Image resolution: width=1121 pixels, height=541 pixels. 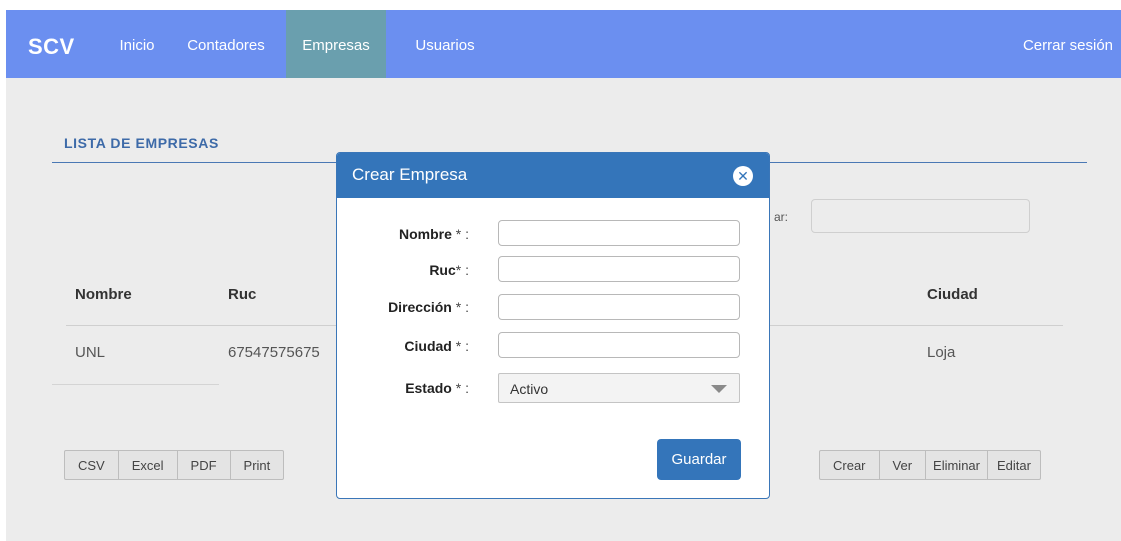 I want to click on crear-button: Crear, so click(x=849, y=465).